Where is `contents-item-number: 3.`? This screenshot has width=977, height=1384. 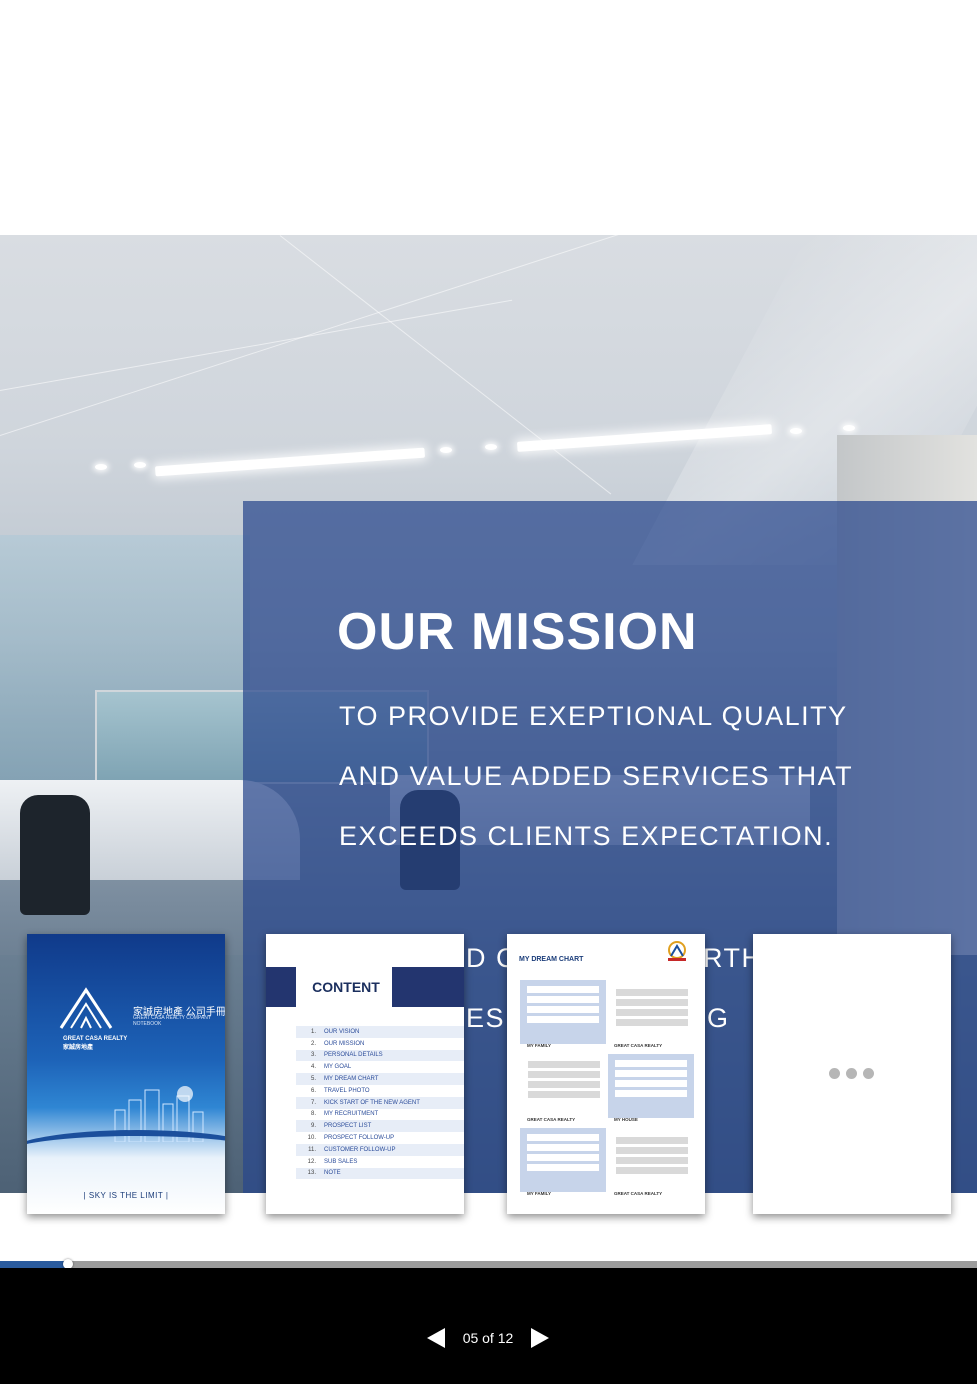
contents-item-number: 3. is located at coordinates (313, 1055).